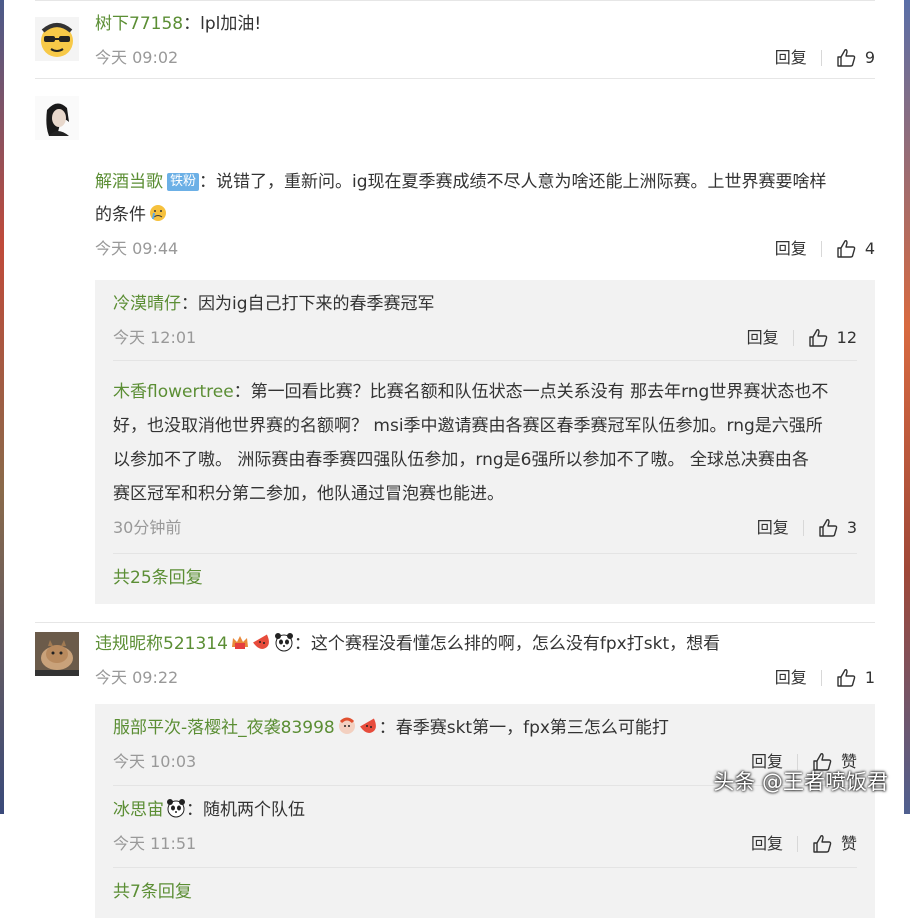 This screenshot has height=918, width=910. What do you see at coordinates (158, 213) in the screenshot?
I see `crying-face-icon` at bounding box center [158, 213].